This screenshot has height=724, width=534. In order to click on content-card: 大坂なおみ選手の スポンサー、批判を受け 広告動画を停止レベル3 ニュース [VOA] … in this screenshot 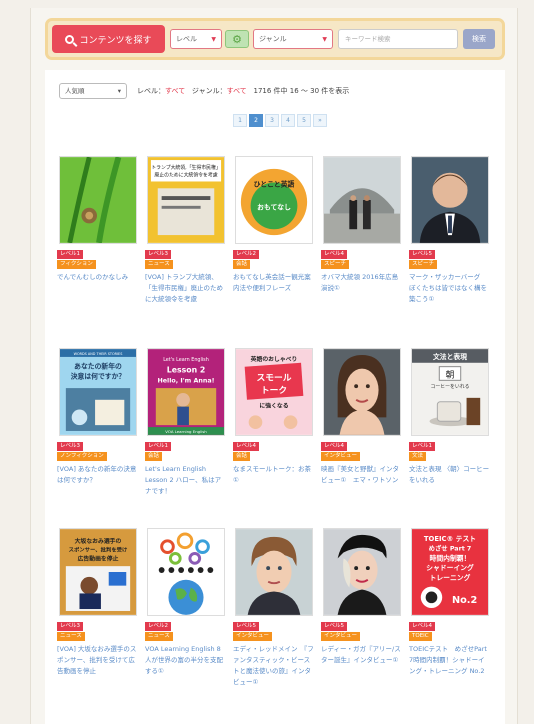, I will do `click(98, 602)`.